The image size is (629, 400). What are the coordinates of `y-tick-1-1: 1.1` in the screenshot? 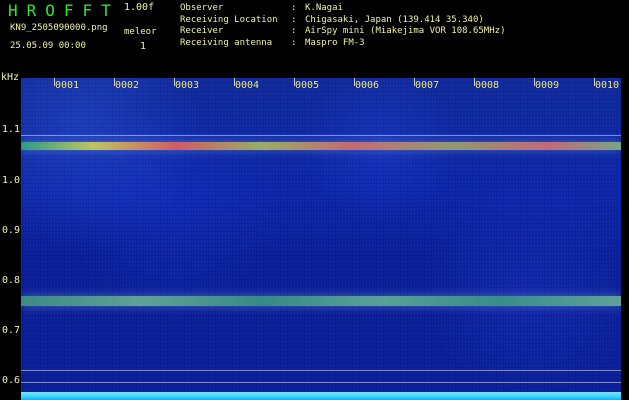 It's located at (11, 129).